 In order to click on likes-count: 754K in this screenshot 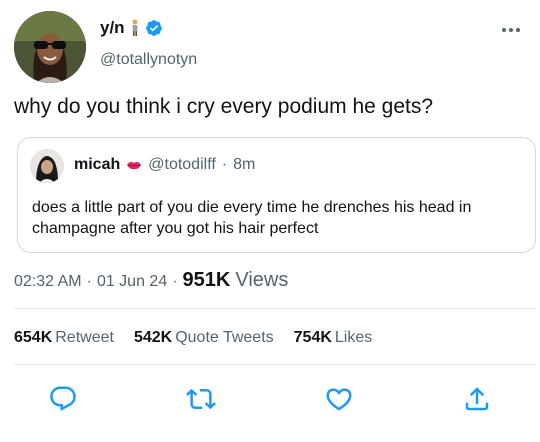, I will do `click(312, 337)`.